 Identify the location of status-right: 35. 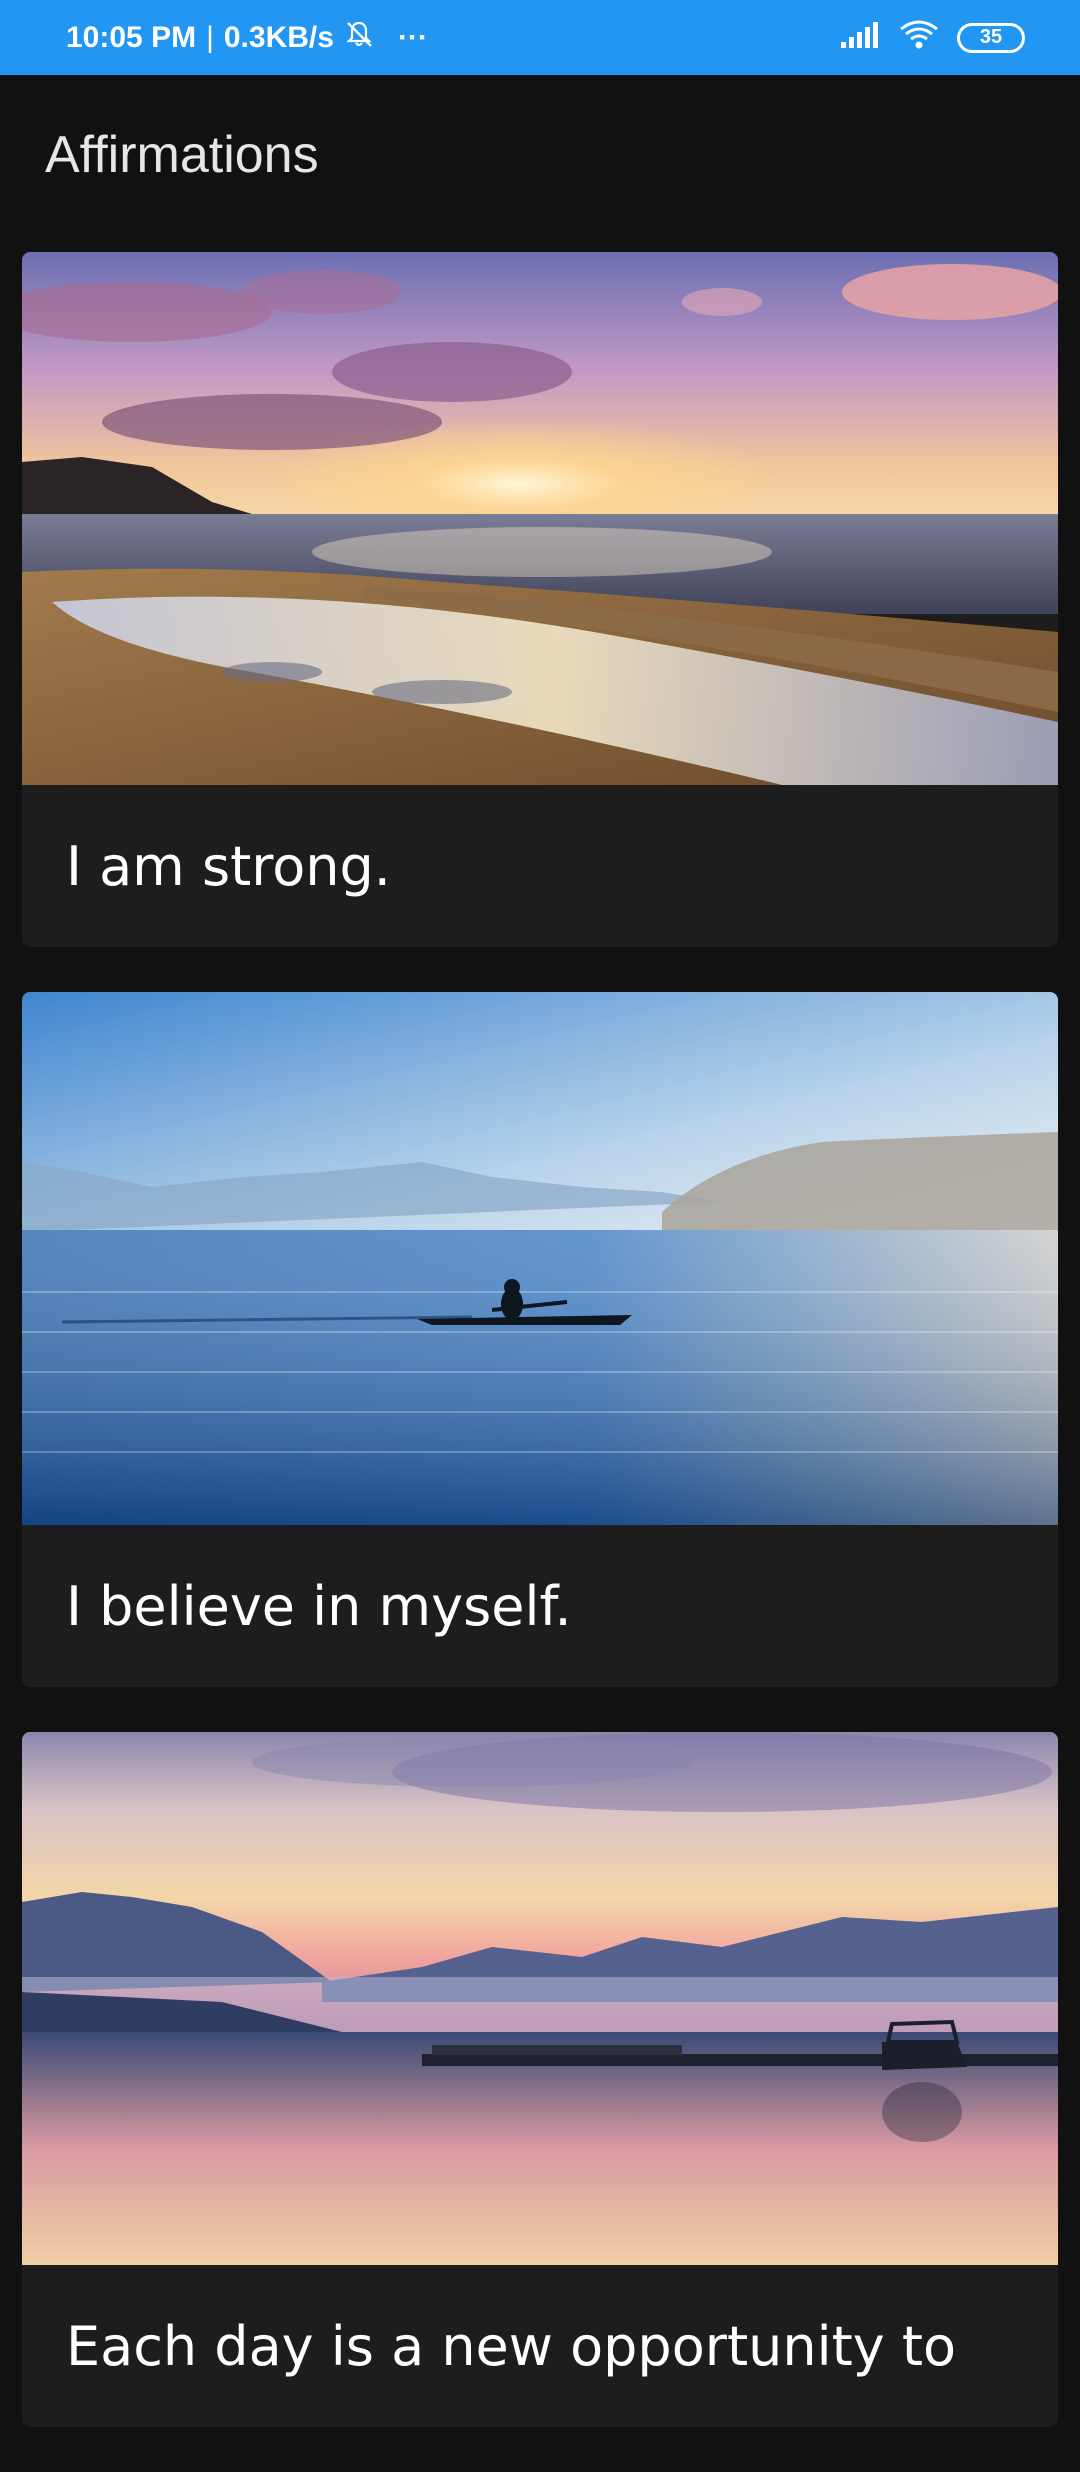
(932, 37).